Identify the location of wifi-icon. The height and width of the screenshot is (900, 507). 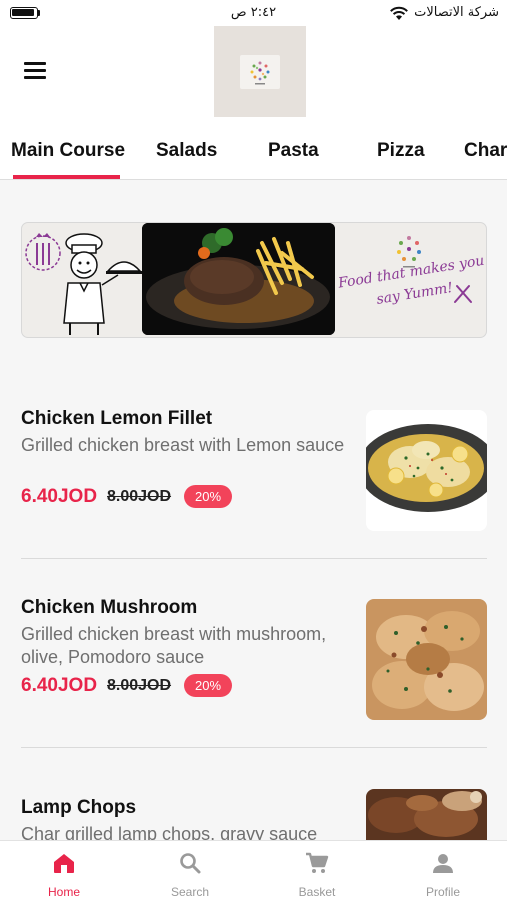
(399, 13).